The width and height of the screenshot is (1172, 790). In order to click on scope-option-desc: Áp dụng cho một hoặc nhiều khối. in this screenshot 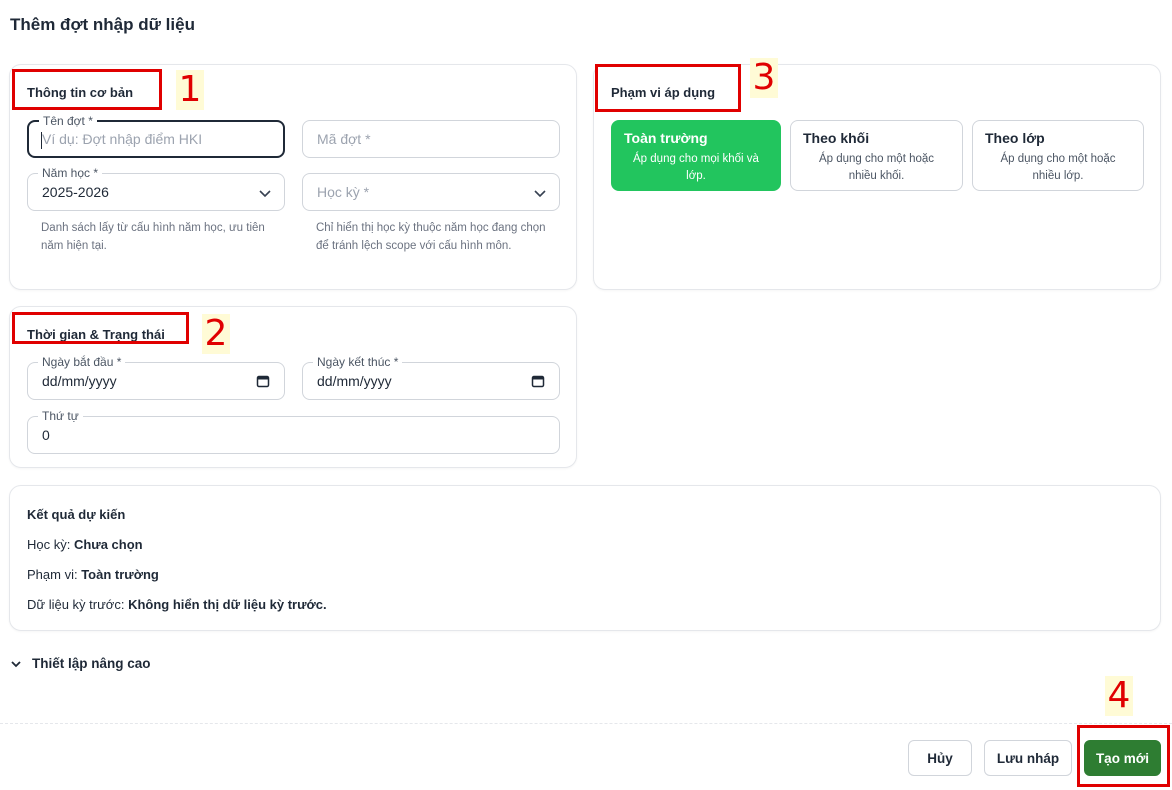, I will do `click(876, 167)`.